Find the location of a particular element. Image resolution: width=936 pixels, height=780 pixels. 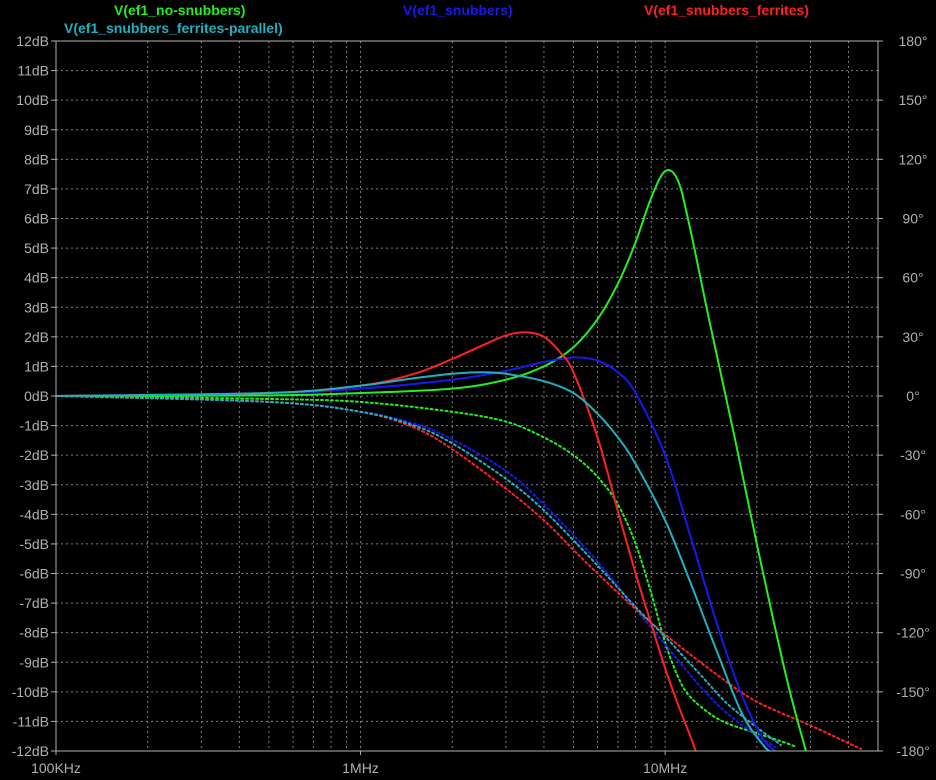

legend-ef1-snubbers-ferrites-parallel: V(ef1_snubbers_ferrites-parallel) is located at coordinates (173, 28).